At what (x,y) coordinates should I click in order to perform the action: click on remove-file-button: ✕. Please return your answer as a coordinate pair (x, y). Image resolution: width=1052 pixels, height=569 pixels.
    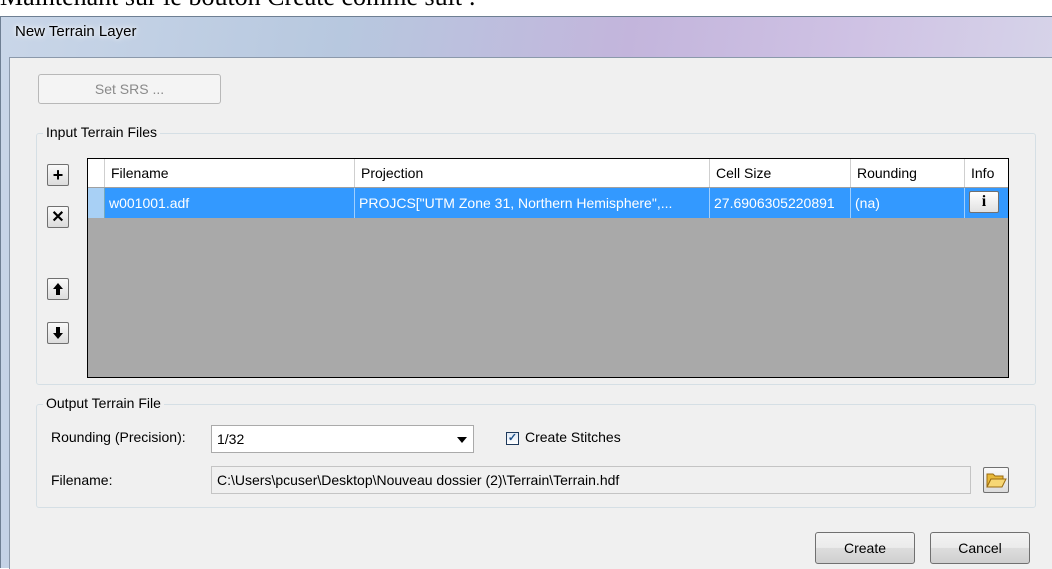
    Looking at the image, I should click on (58, 217).